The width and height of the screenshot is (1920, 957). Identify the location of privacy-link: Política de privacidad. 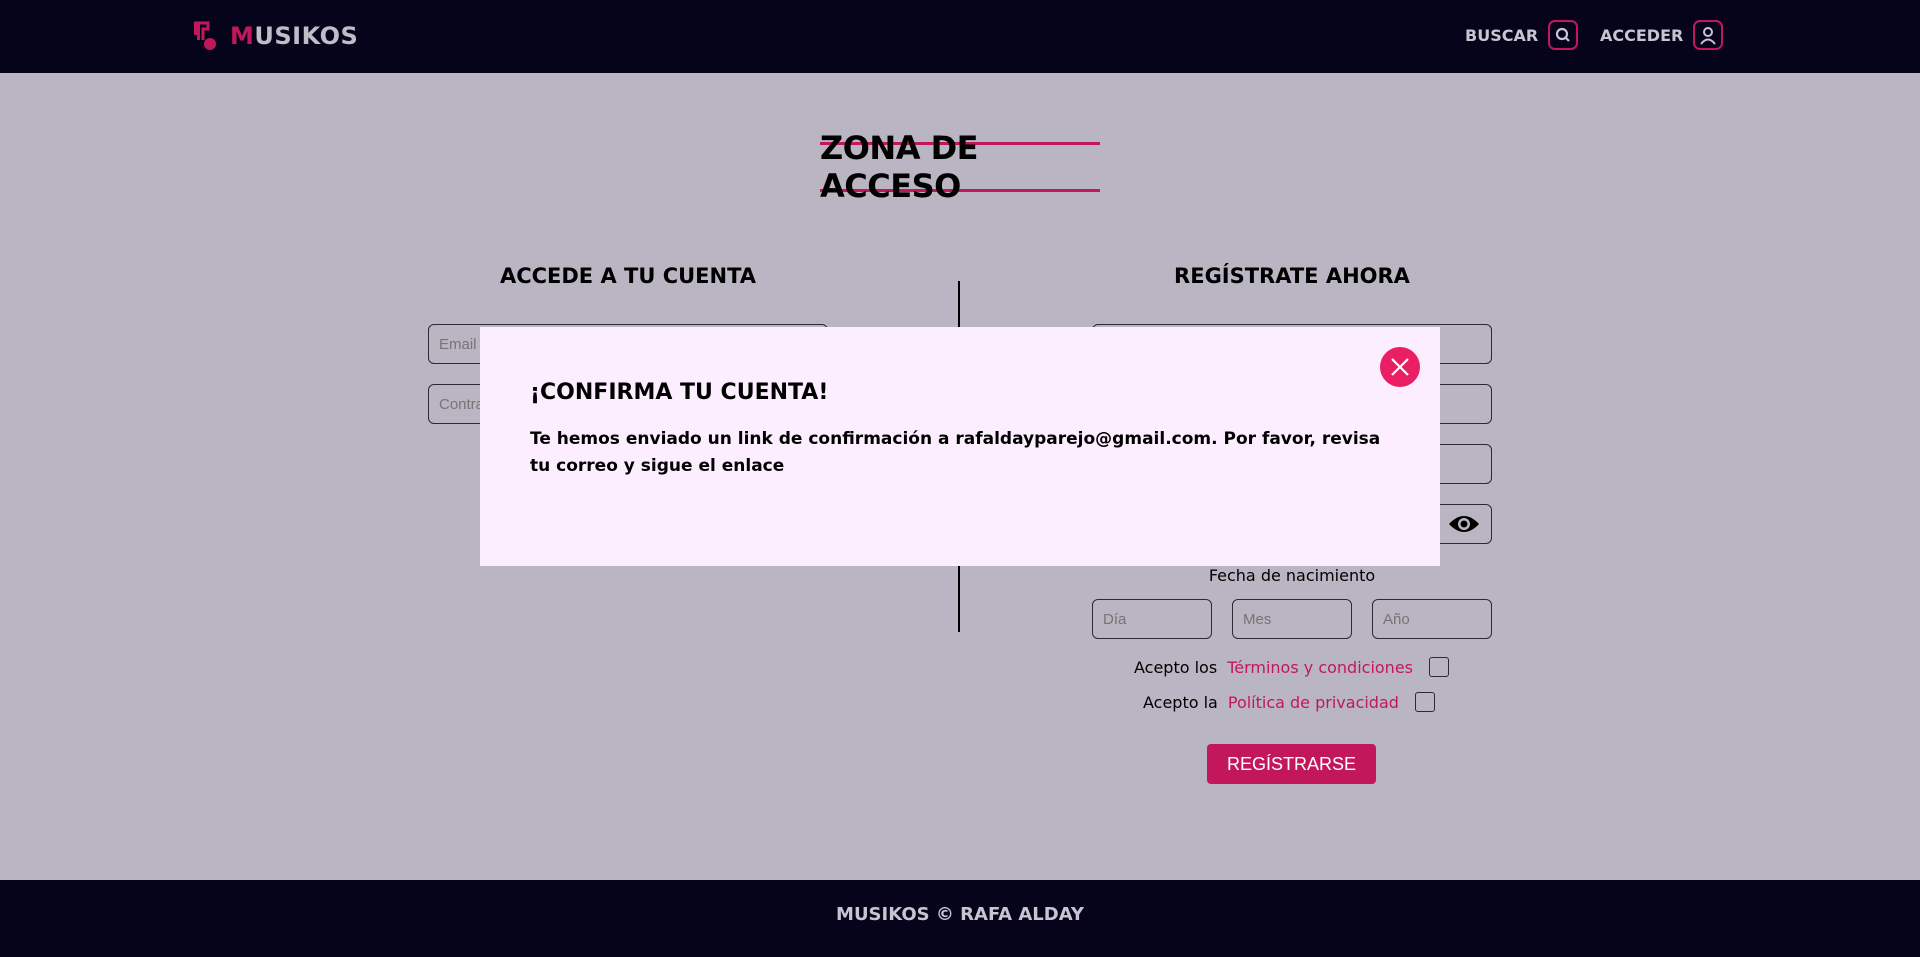
(1313, 702).